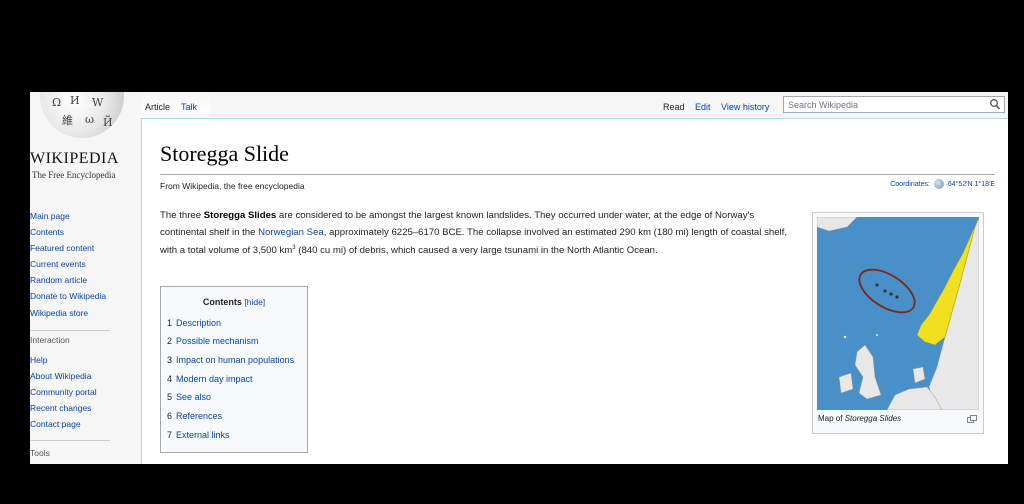  I want to click on globe-glyph: Ω, so click(57, 102).